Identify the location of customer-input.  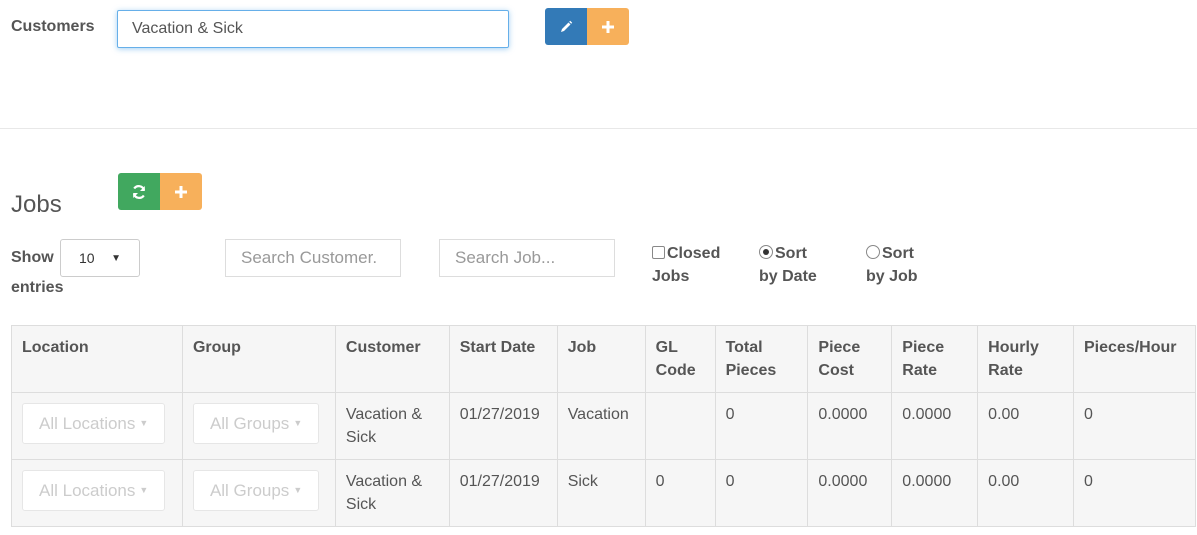
(313, 29).